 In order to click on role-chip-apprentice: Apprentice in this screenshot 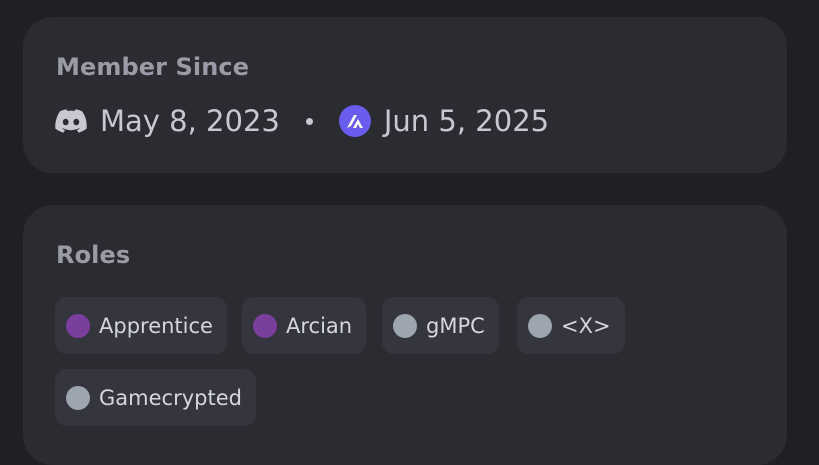, I will do `click(141, 325)`.